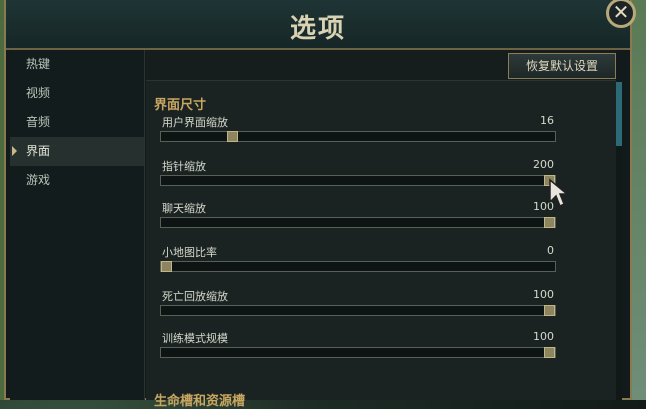  I want to click on sidebar-item-label: 界面, so click(38, 151).